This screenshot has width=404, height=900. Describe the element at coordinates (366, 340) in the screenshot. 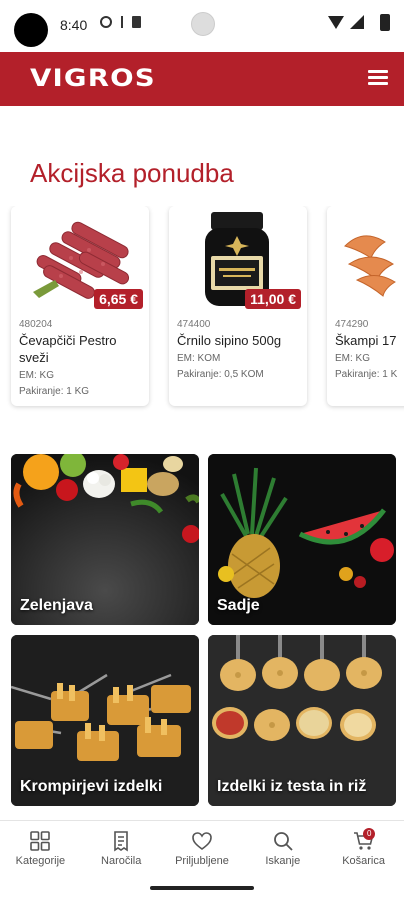

I see `product-name: Škampi 17` at that location.